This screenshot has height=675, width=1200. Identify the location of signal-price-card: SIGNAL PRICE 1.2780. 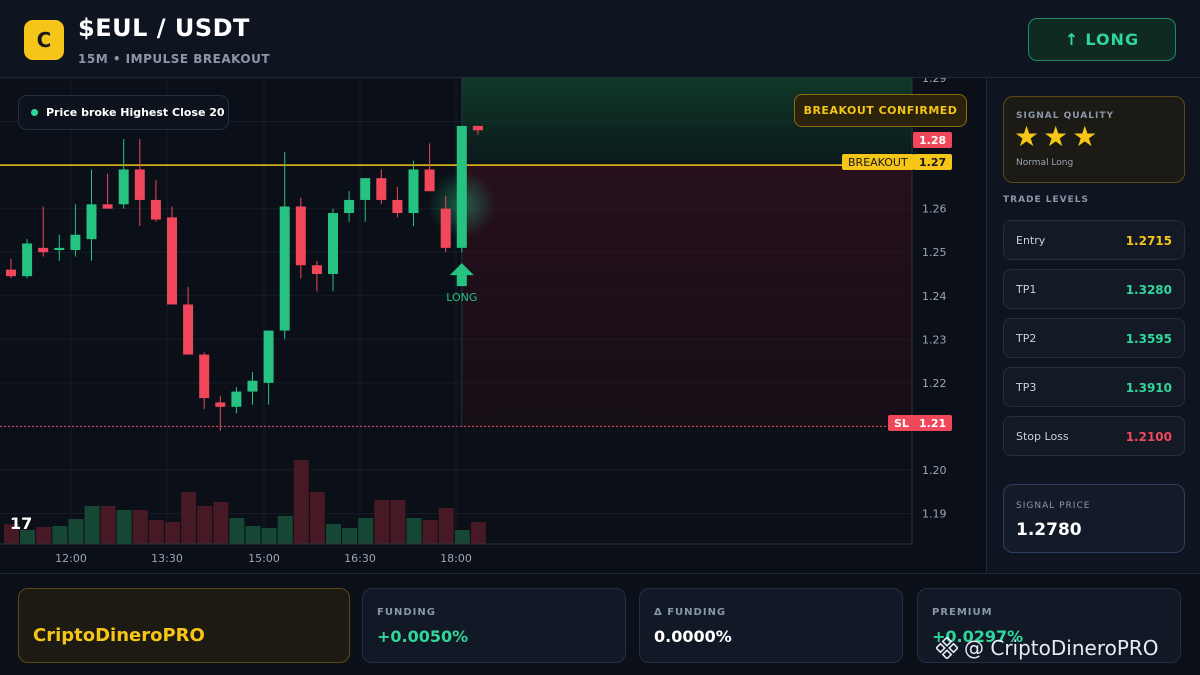
(1094, 518).